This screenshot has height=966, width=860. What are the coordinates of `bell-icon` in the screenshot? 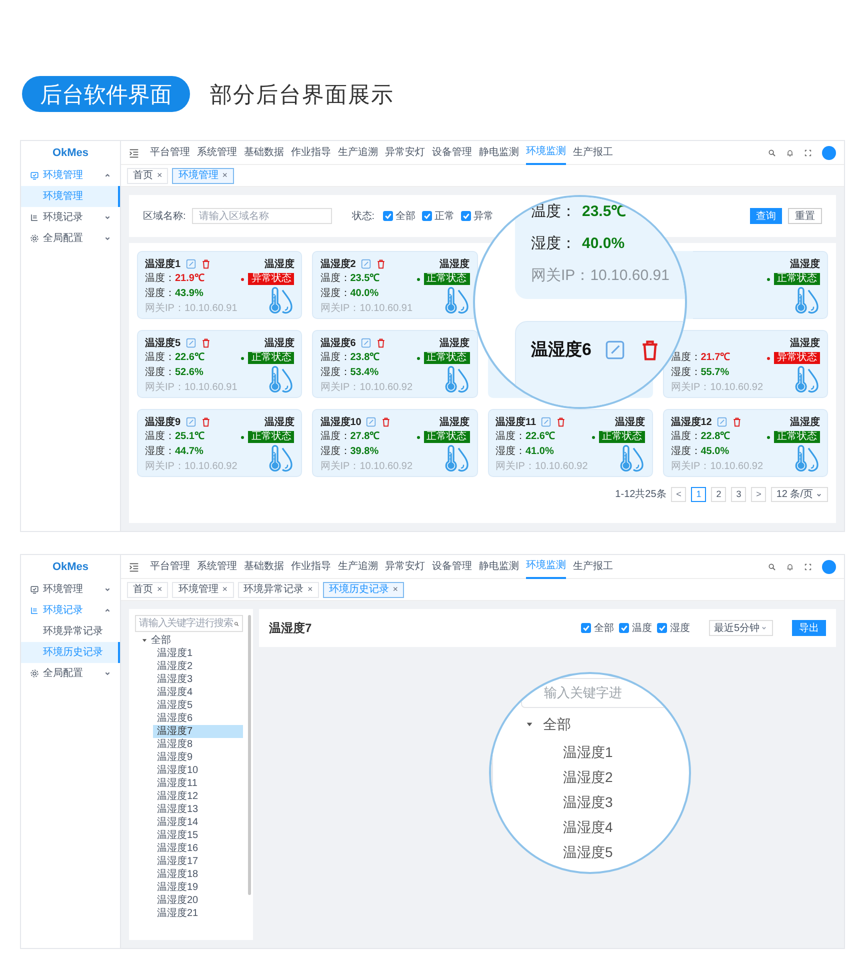 It's located at (790, 566).